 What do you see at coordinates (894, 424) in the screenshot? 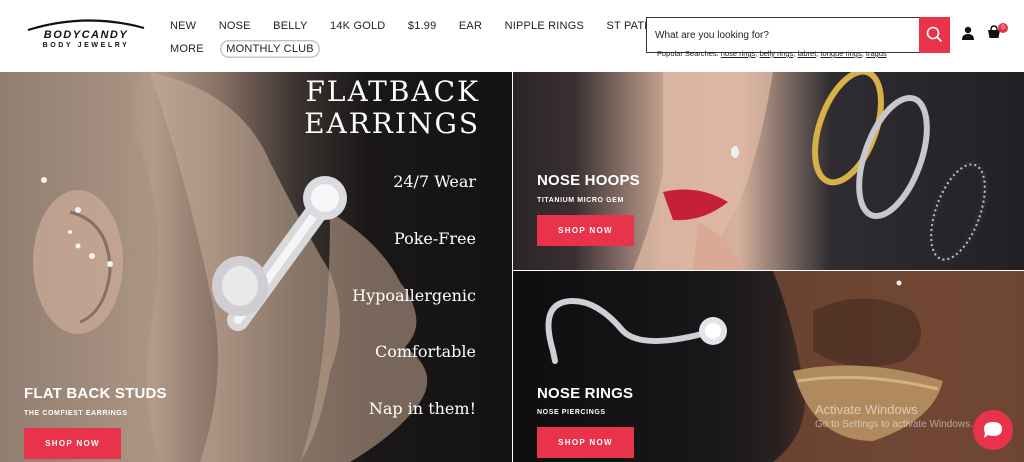
I see `windows-watermark-subtitle: Go to Settings to activate Windows.` at bounding box center [894, 424].